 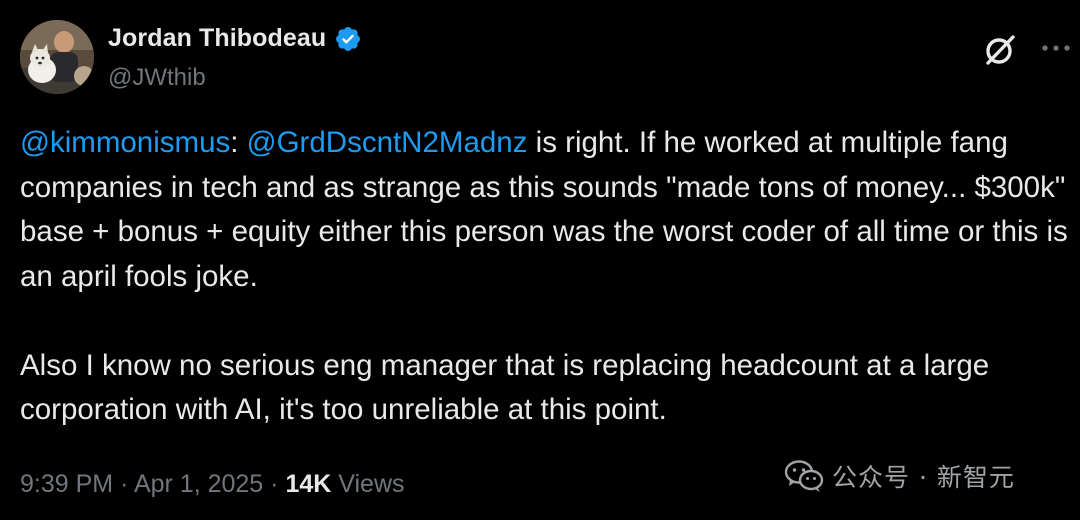 I want to click on author-handle: @JWthib, so click(x=157, y=78).